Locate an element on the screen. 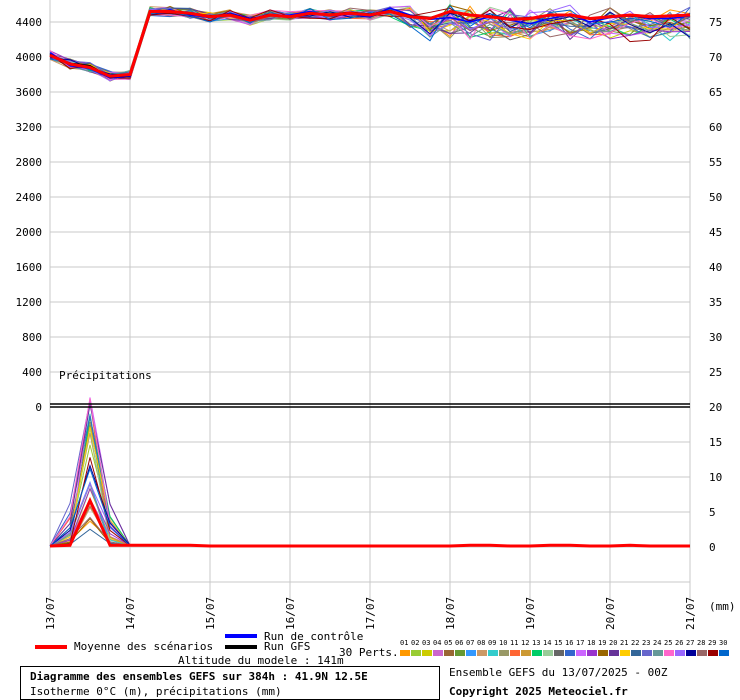 Image resolution: width=740 pixels, height=700 pixels. right-axis-ticks: 757065605550454035302520151050 is located at coordinates (715, 285).